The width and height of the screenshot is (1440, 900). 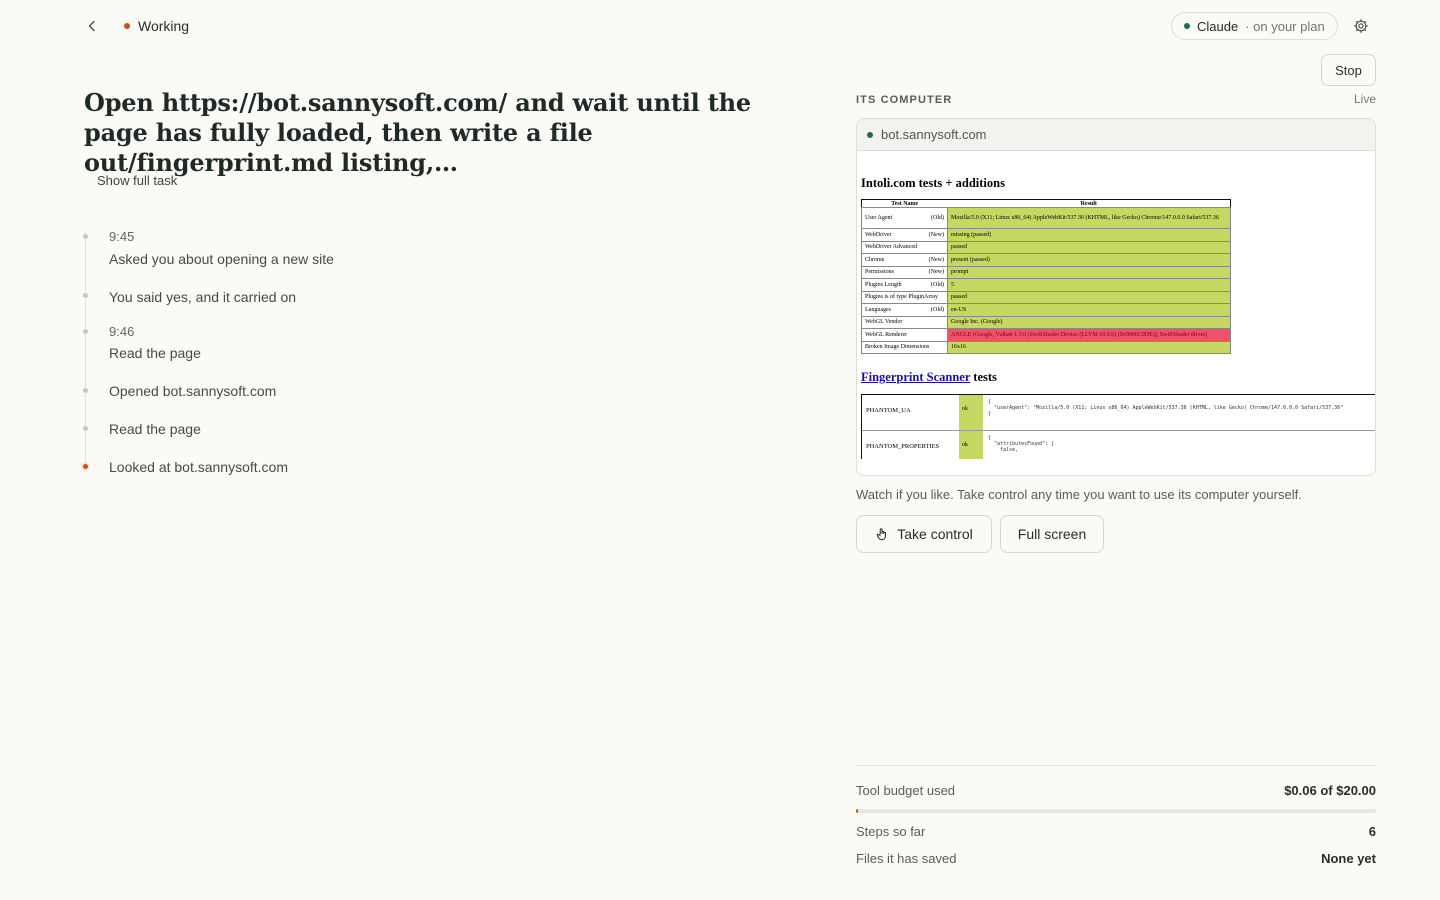 I want to click on test-name: WebDriver Advanced, so click(x=891, y=247).